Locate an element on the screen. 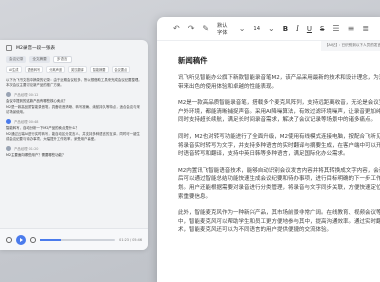 Image resolution: width=380 pixels, height=282 pixels. language-select: 多语言 is located at coordinates (62, 59).